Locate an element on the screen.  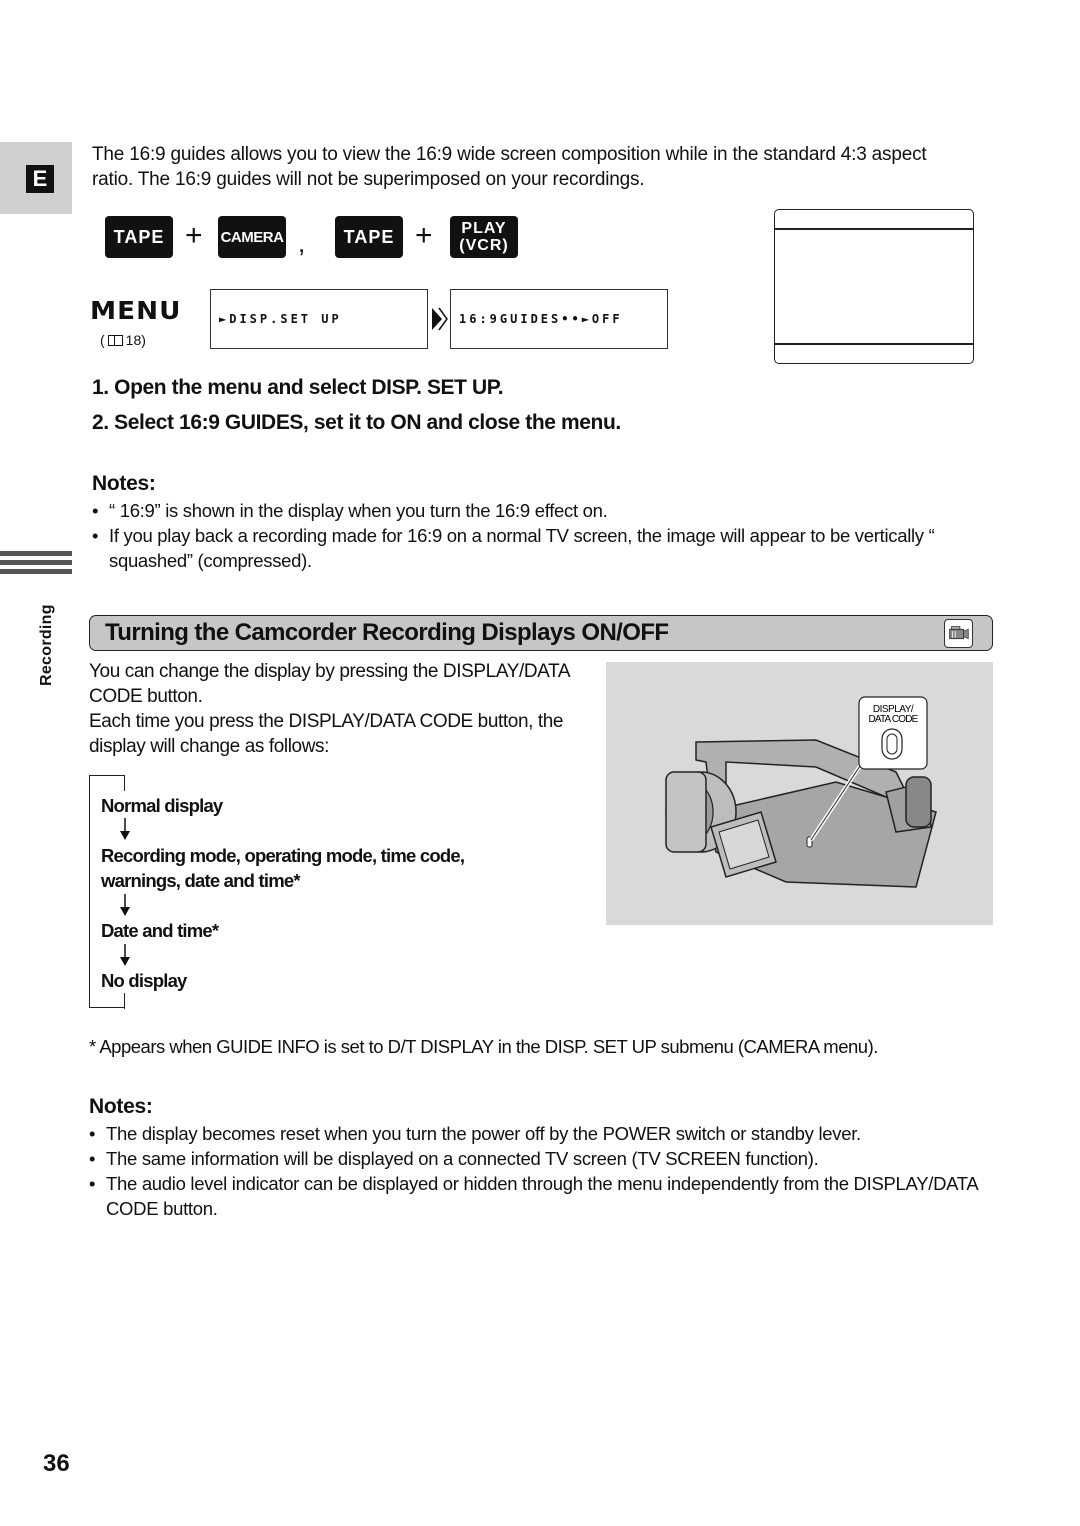
camcorder-drawing: DISPLAY/ DATA CODE is located at coordinates (801, 792).